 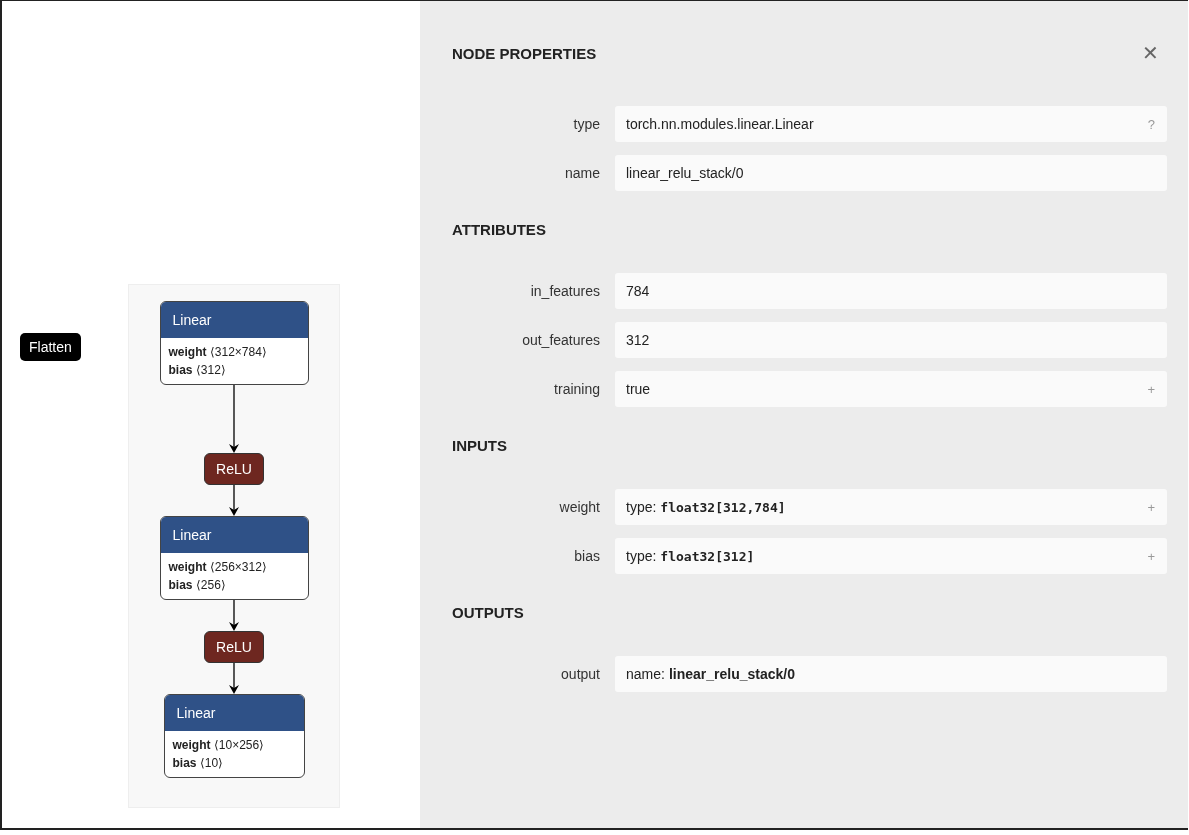 I want to click on field-value: torch.nn.modules.linear.Linear, so click(x=720, y=124).